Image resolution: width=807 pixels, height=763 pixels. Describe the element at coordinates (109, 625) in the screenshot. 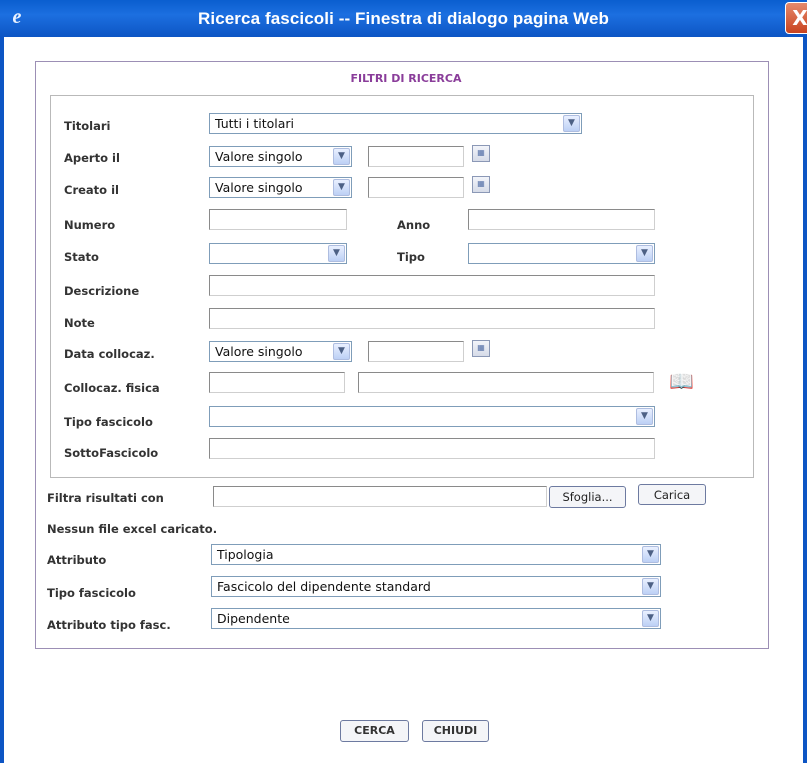

I see `attributo-tipo-fasc-label: Attributo tipo fasc.` at that location.